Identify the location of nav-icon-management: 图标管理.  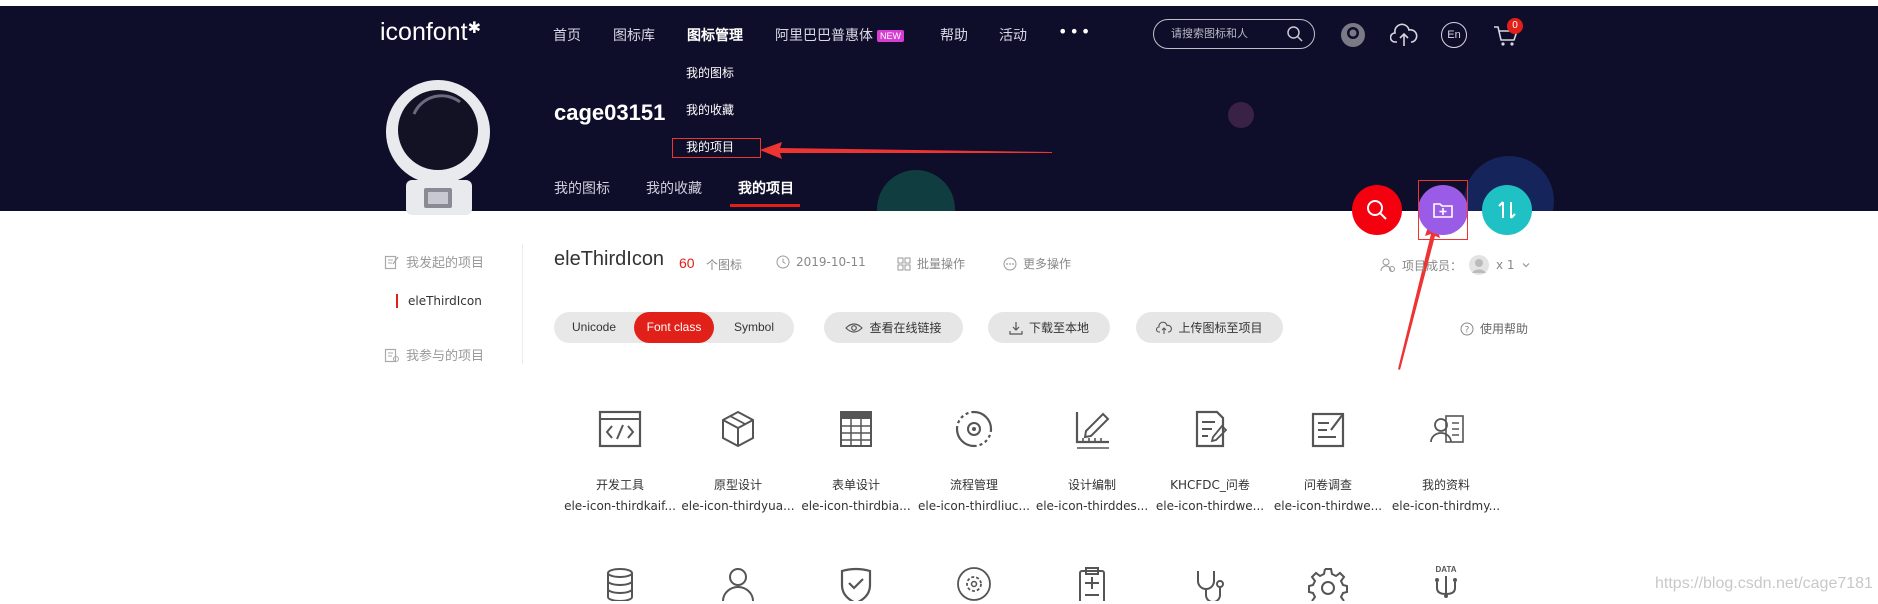
(715, 35).